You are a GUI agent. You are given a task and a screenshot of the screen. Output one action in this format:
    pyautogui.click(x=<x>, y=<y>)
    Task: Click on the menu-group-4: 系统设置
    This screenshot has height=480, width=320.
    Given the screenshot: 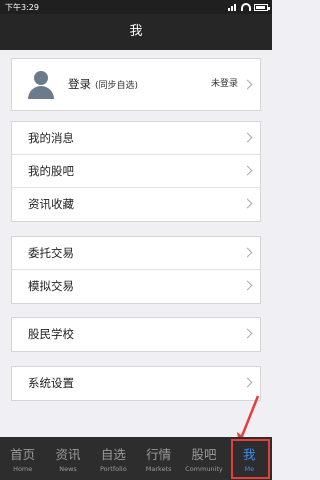 What is the action you would take?
    pyautogui.click(x=136, y=383)
    